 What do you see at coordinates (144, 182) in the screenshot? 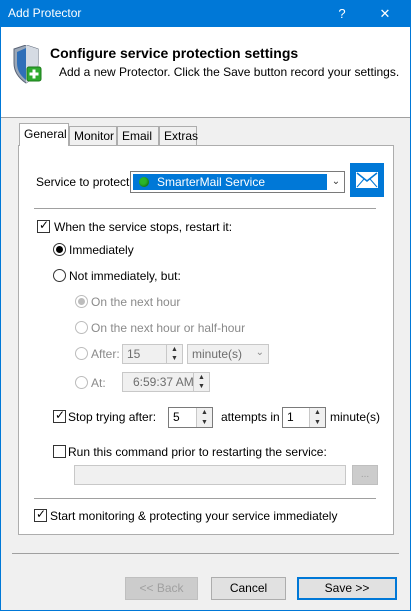
I see `running-status-icon` at bounding box center [144, 182].